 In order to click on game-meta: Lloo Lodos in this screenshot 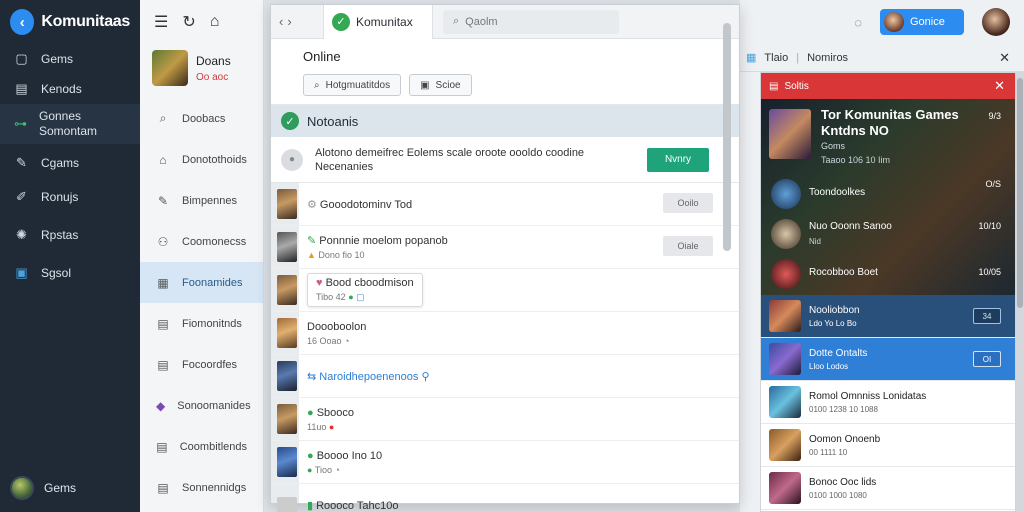, I will do `click(829, 366)`.